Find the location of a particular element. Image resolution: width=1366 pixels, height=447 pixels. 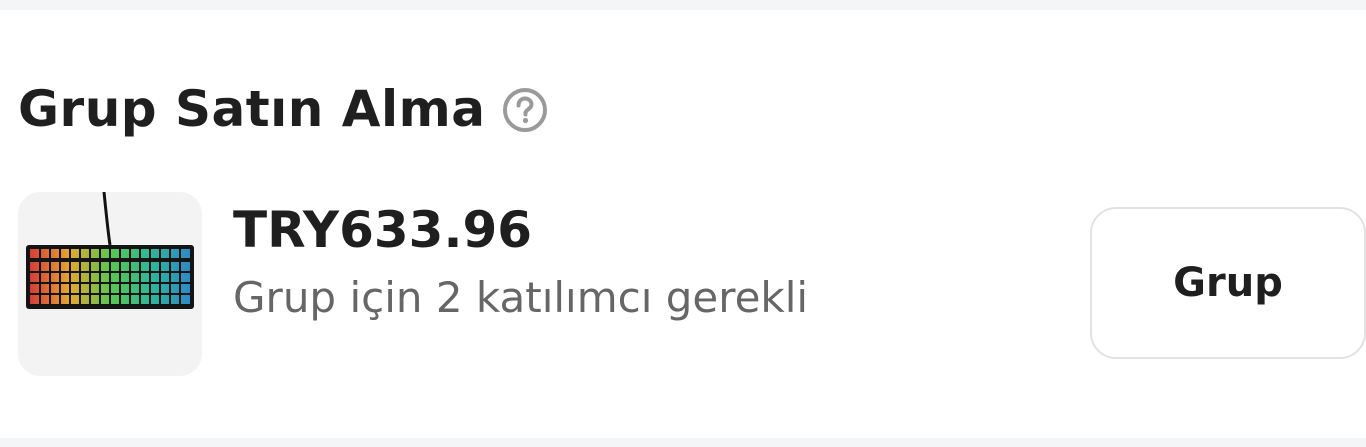

product-image-keyboard is located at coordinates (110, 284).